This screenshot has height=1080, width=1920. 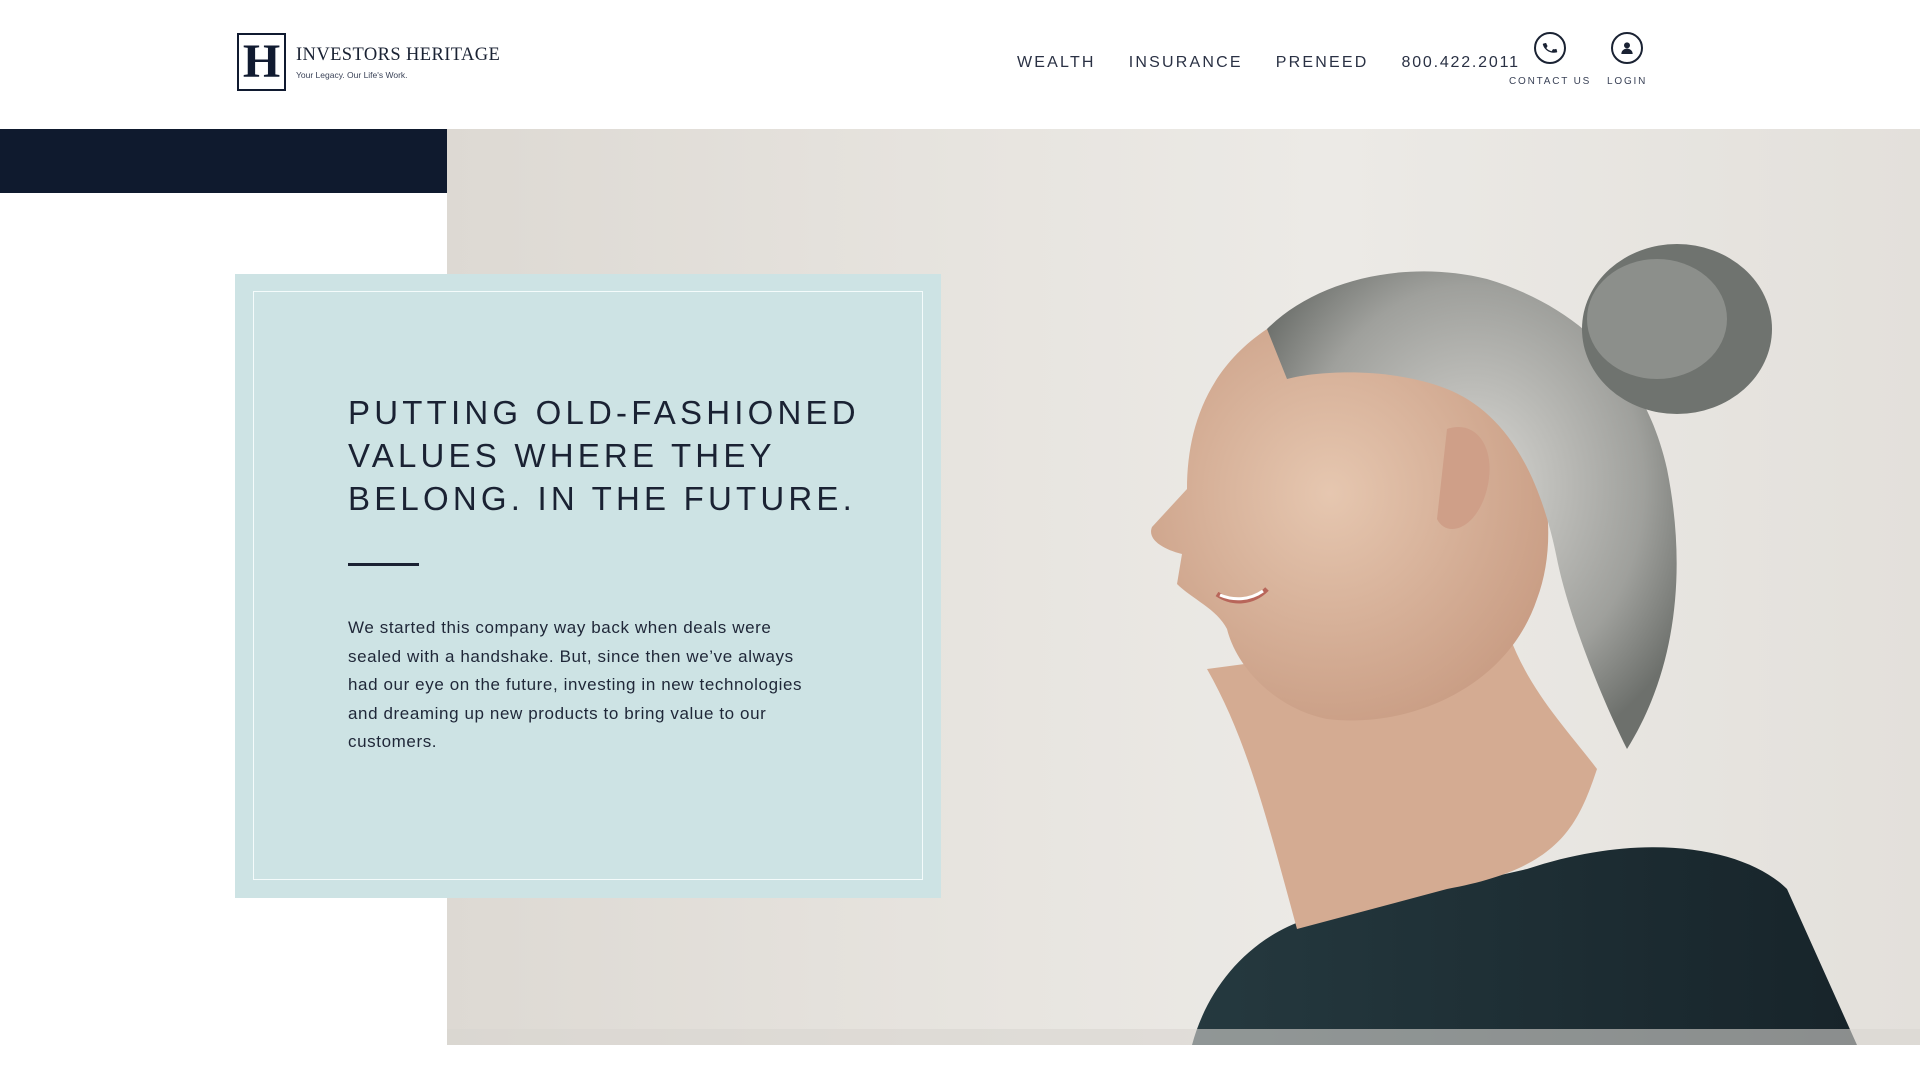 What do you see at coordinates (1322, 63) in the screenshot?
I see `nav-item-preneed: PRENEED` at bounding box center [1322, 63].